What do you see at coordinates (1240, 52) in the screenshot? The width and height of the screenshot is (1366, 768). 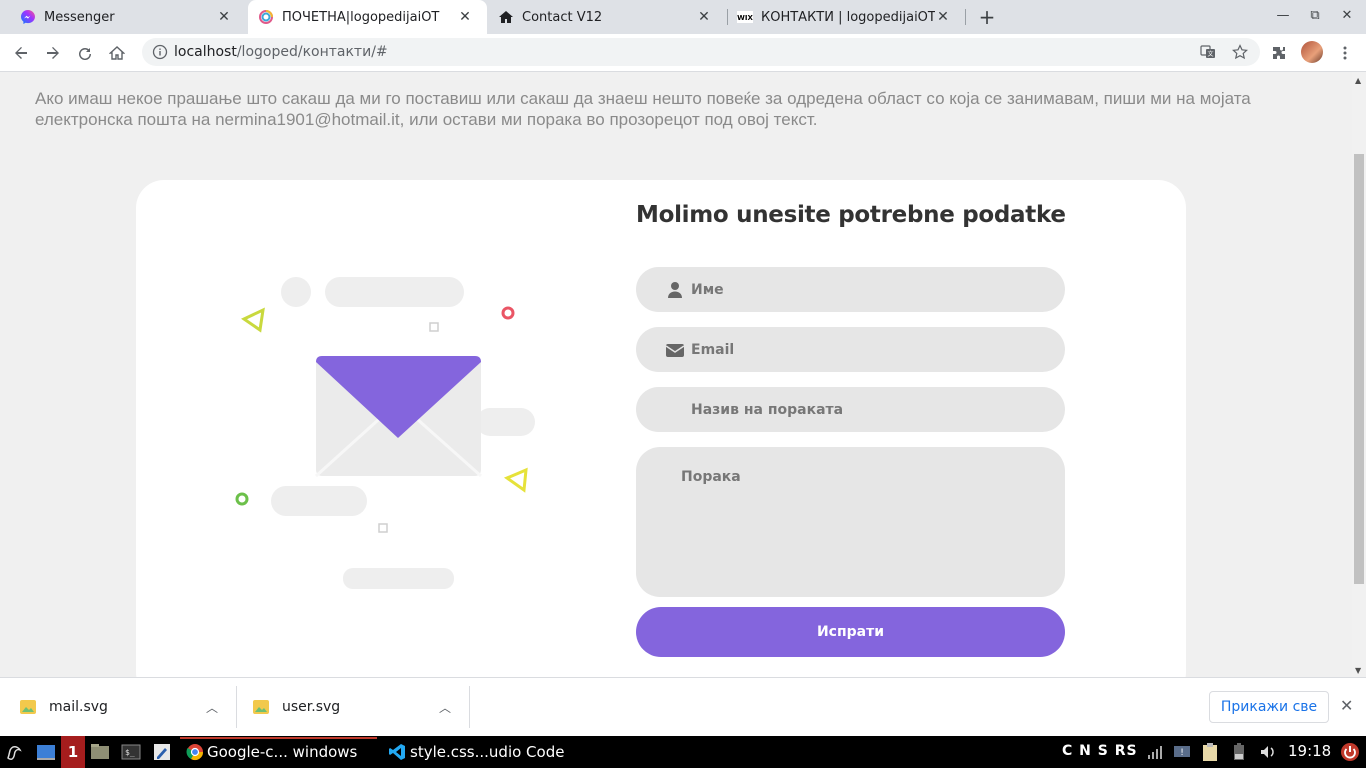 I see `bookmark-star-icon` at bounding box center [1240, 52].